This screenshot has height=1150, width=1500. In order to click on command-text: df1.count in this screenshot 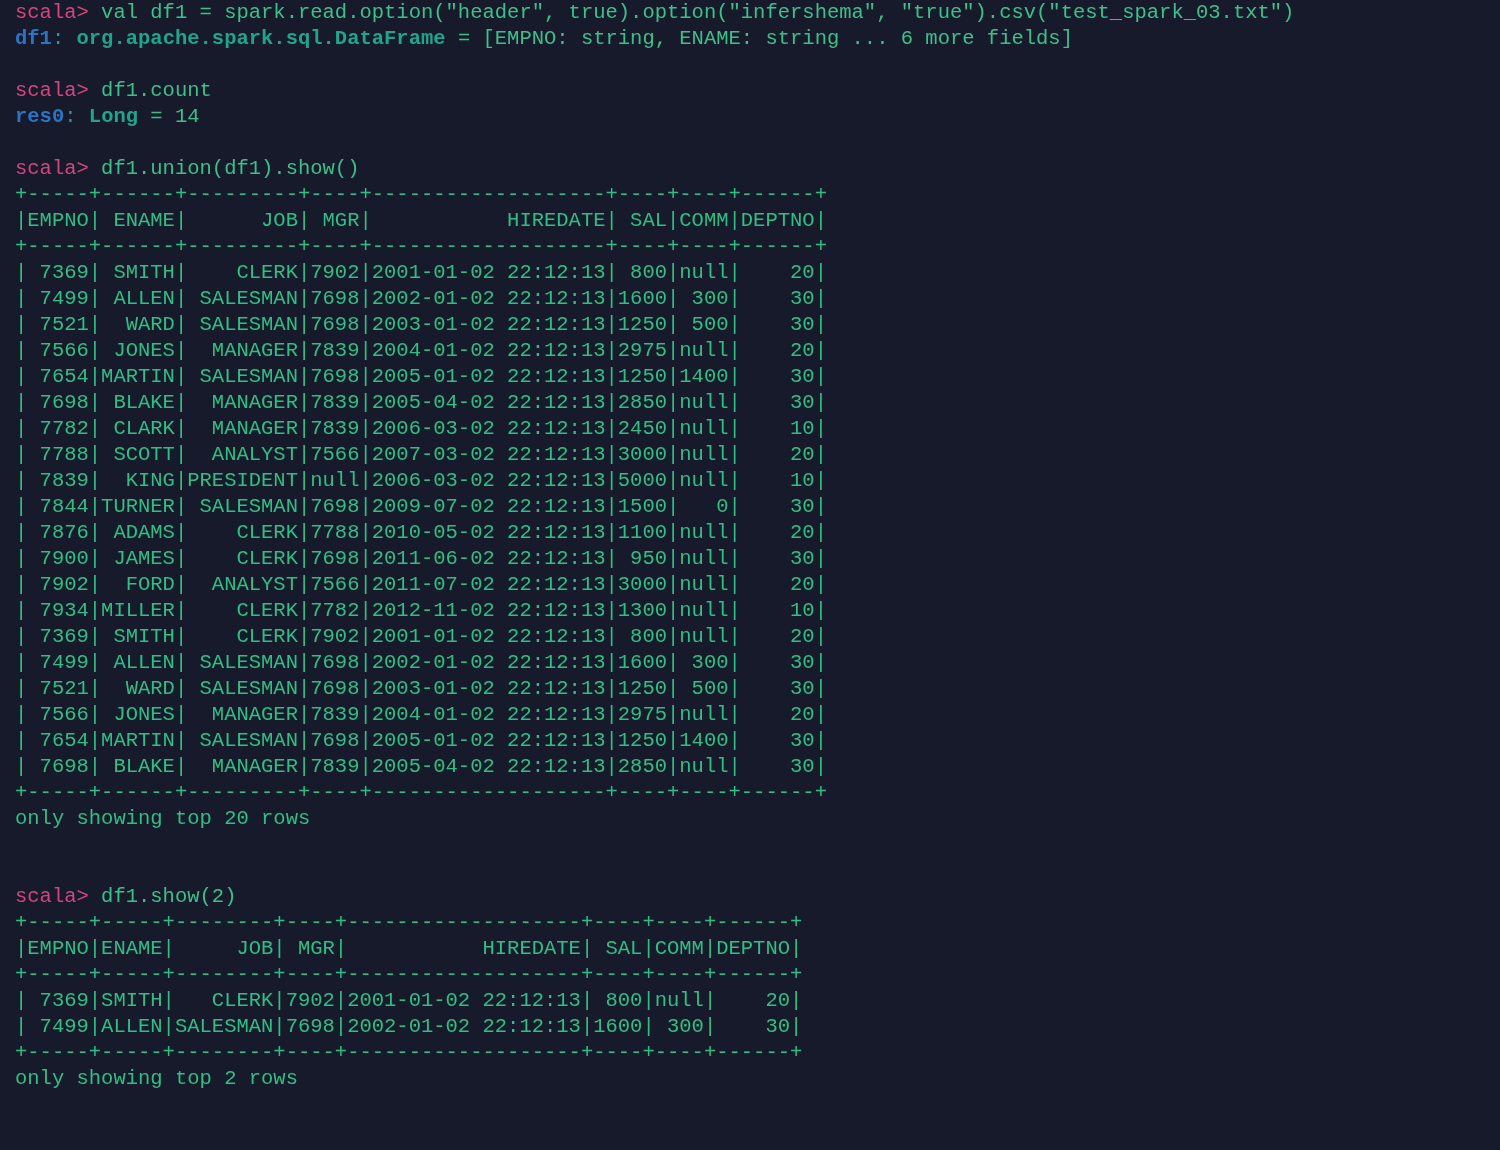, I will do `click(156, 91)`.